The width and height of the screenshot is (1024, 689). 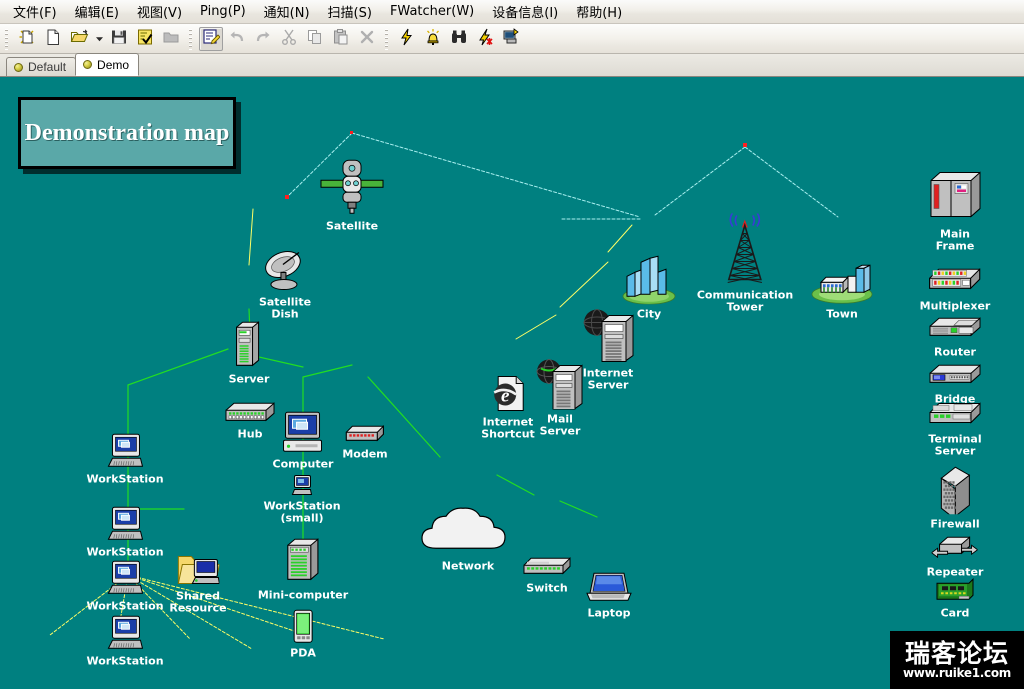 What do you see at coordinates (955, 377) in the screenshot?
I see `bridge-icon` at bounding box center [955, 377].